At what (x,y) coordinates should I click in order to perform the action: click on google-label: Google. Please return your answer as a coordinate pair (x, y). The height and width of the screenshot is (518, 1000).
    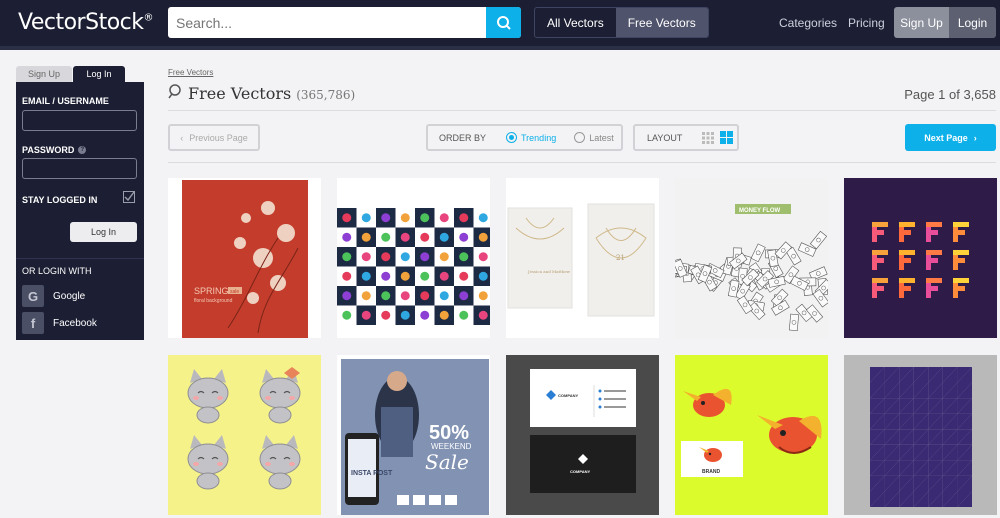
    Looking at the image, I should click on (69, 296).